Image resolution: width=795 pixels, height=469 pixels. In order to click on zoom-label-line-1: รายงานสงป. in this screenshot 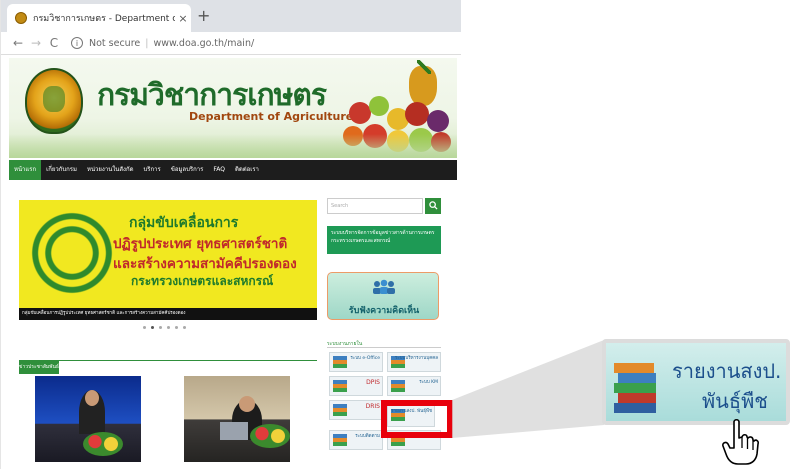, I will do `click(727, 371)`.